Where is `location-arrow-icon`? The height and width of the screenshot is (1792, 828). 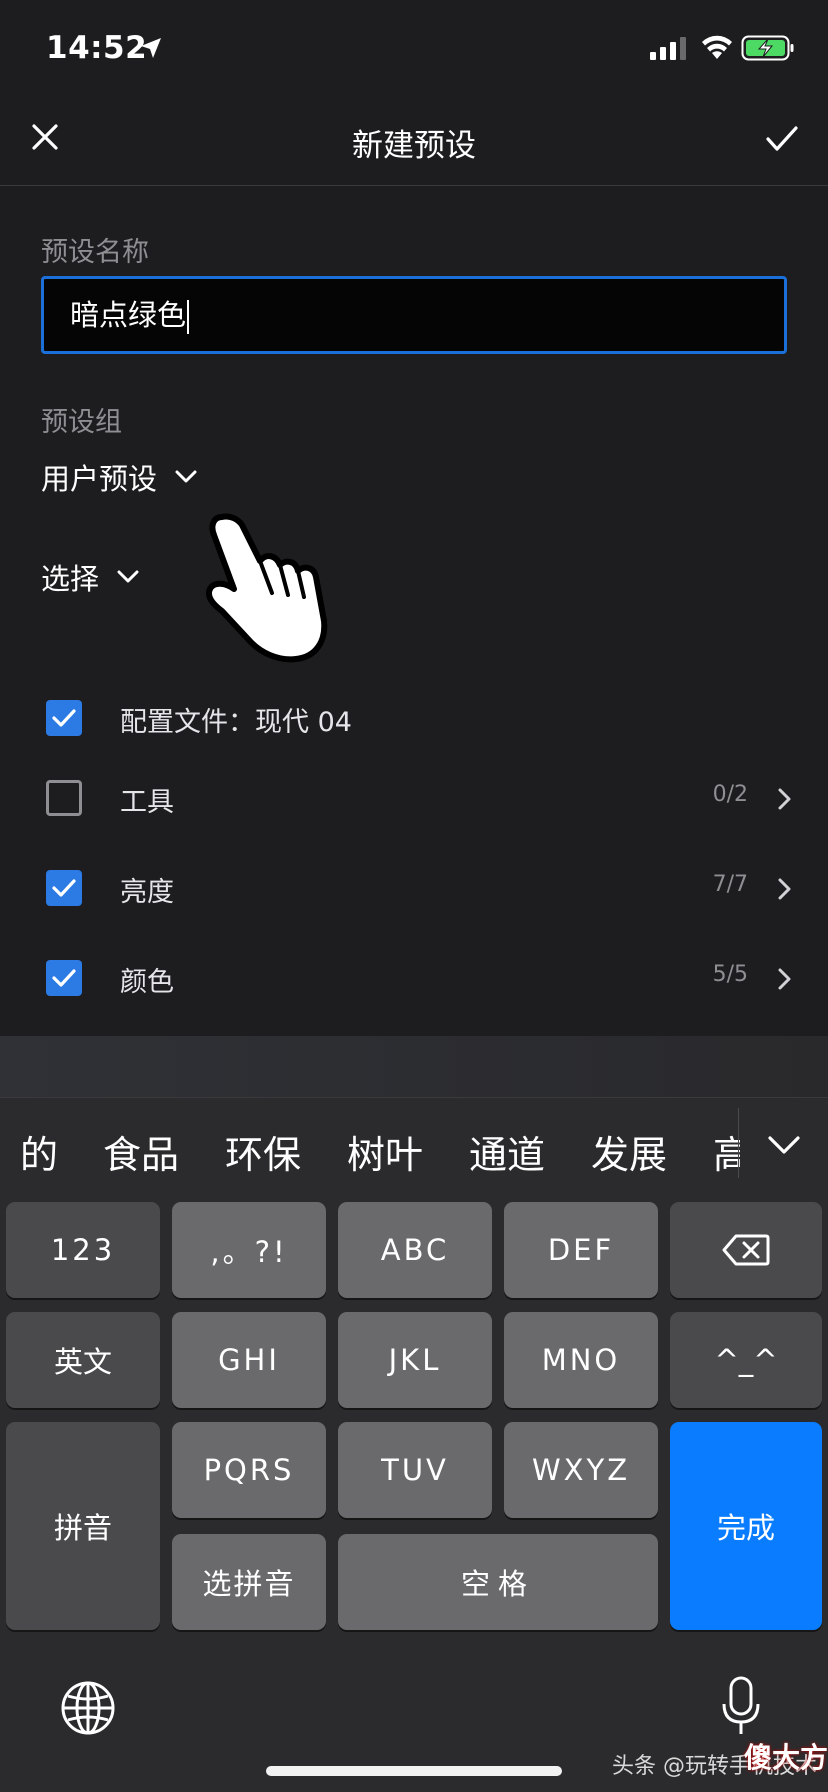
location-arrow-icon is located at coordinates (151, 48).